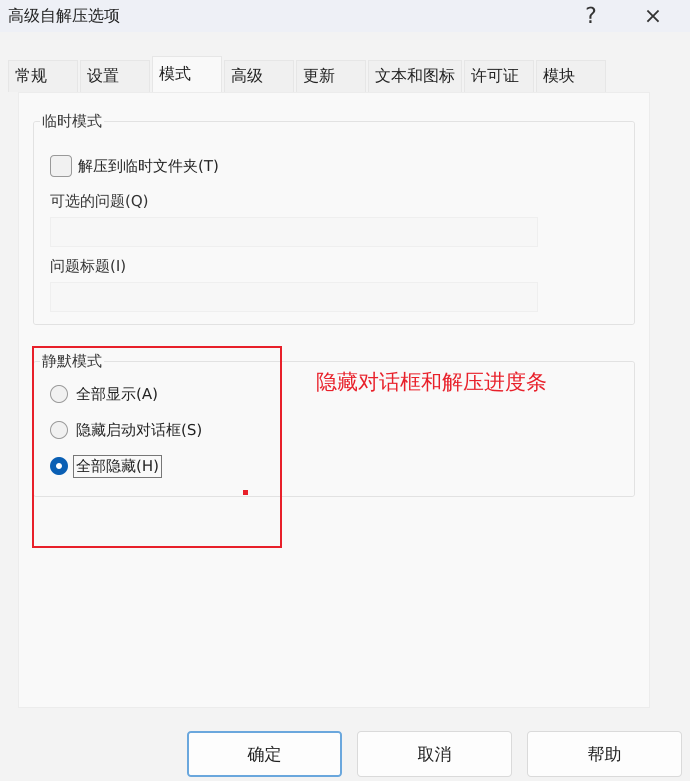 Image resolution: width=690 pixels, height=781 pixels. What do you see at coordinates (331, 76) in the screenshot?
I see `tab: 更新` at bounding box center [331, 76].